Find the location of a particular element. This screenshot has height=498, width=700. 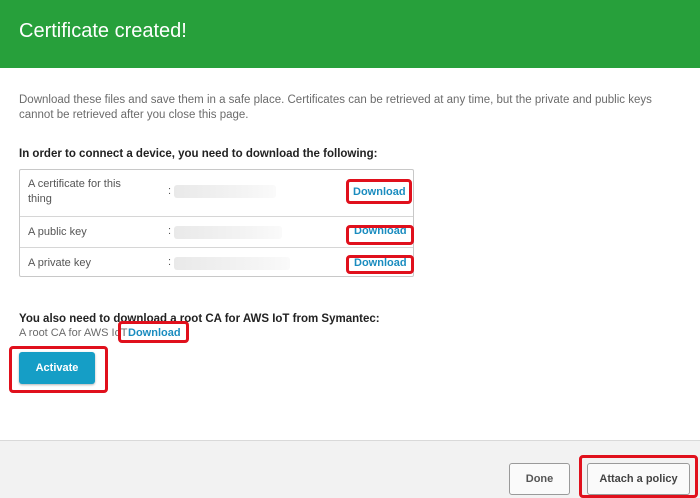

table-row-certificate: A certificate for this thing : Download is located at coordinates (216, 193).